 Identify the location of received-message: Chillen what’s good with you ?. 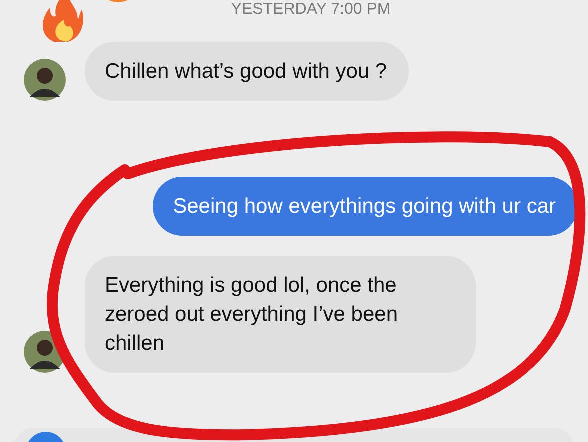
(247, 71).